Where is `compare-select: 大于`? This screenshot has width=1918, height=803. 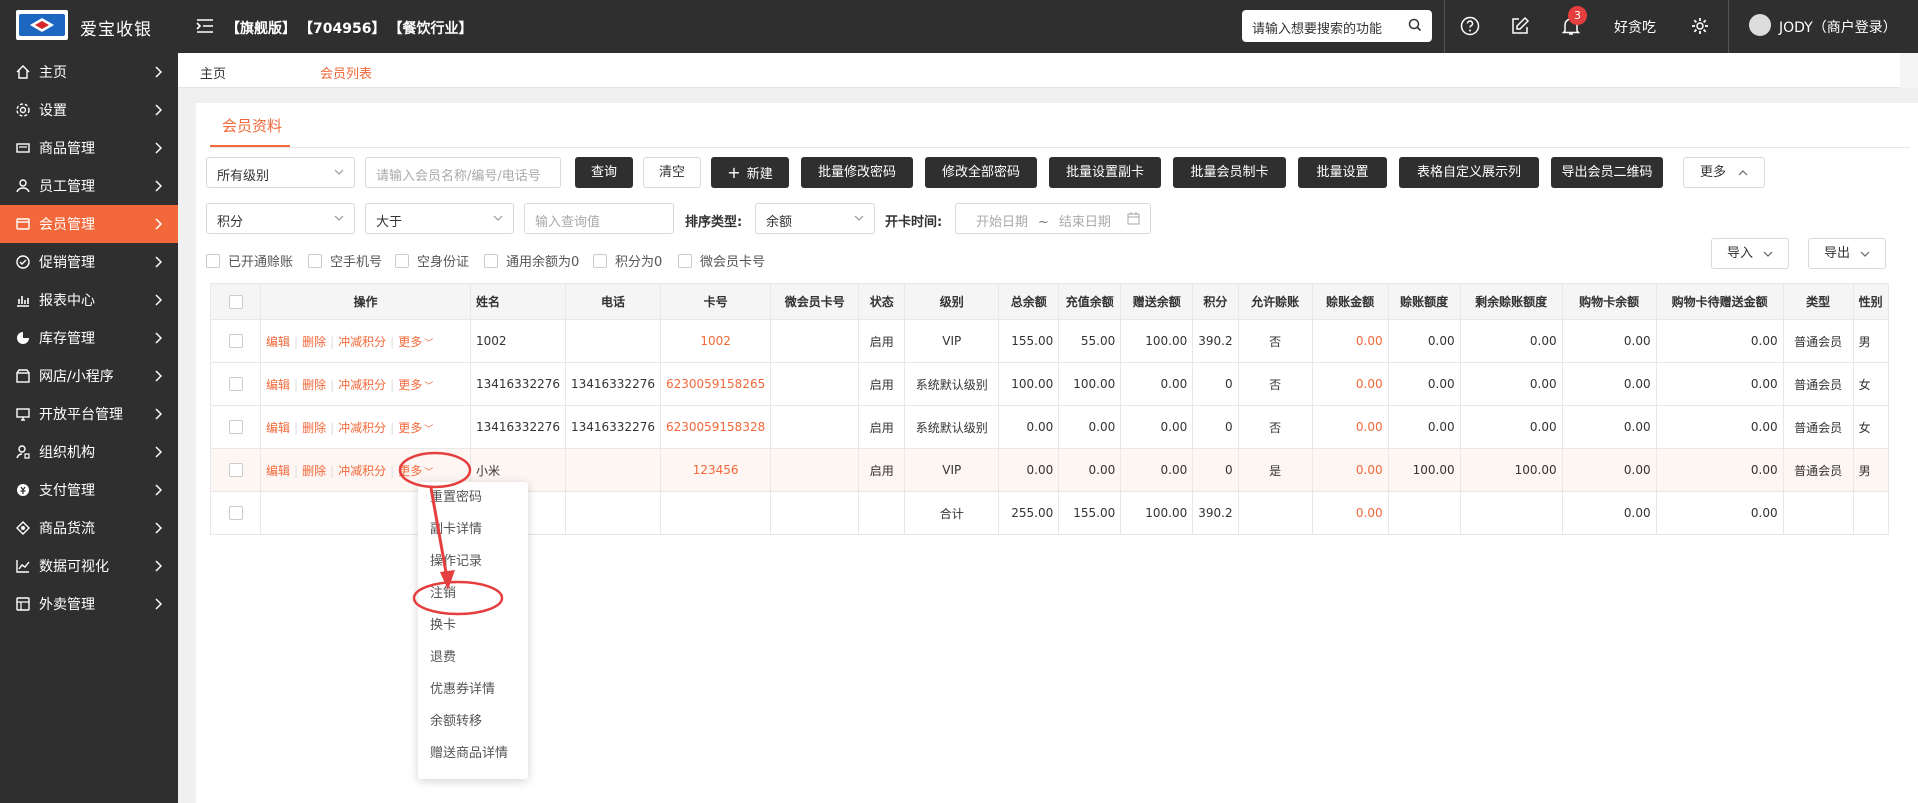
compare-select: 大于 is located at coordinates (439, 218).